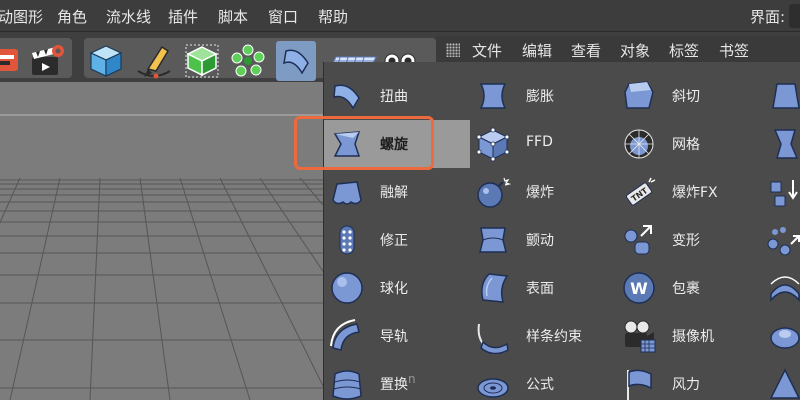 This screenshot has height=400, width=800. I want to click on subdivision-cube-icon, so click(202, 61).